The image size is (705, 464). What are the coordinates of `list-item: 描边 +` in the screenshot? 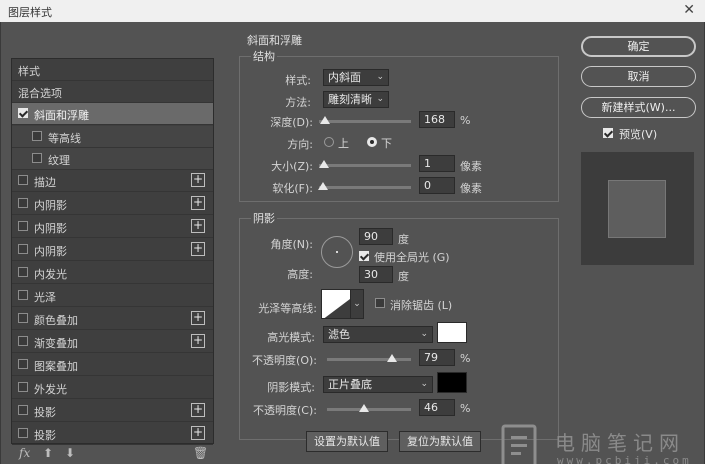 It's located at (112, 181).